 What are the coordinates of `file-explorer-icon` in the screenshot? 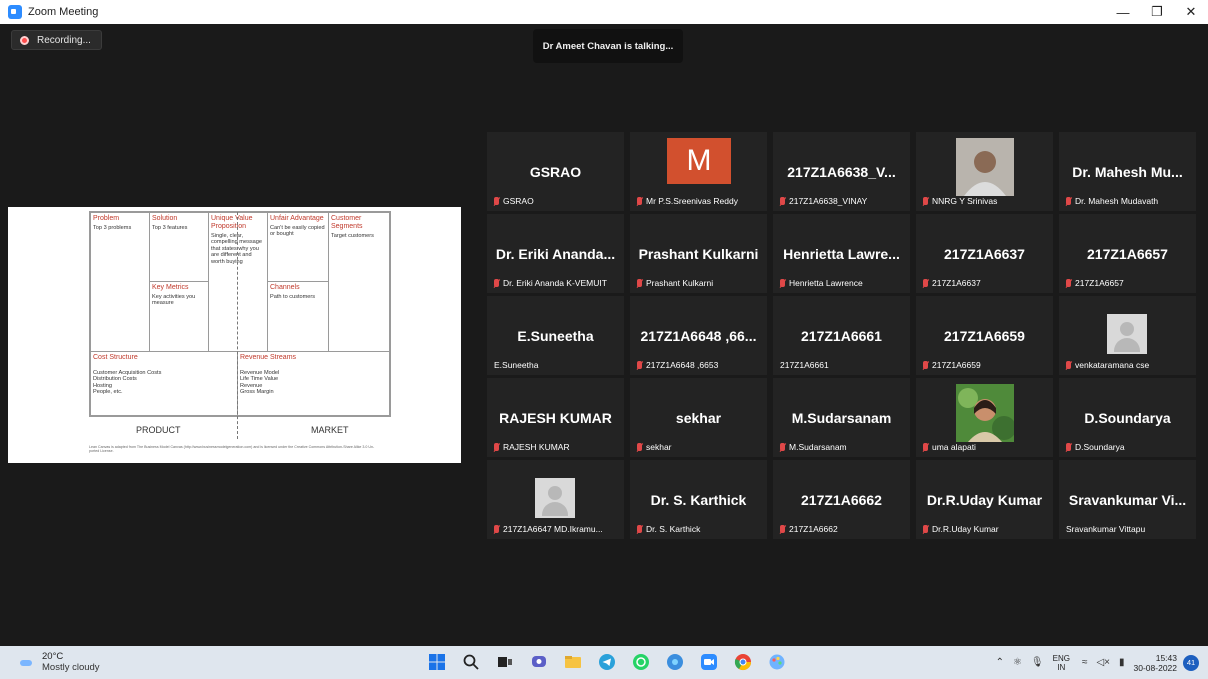 It's located at (573, 662).